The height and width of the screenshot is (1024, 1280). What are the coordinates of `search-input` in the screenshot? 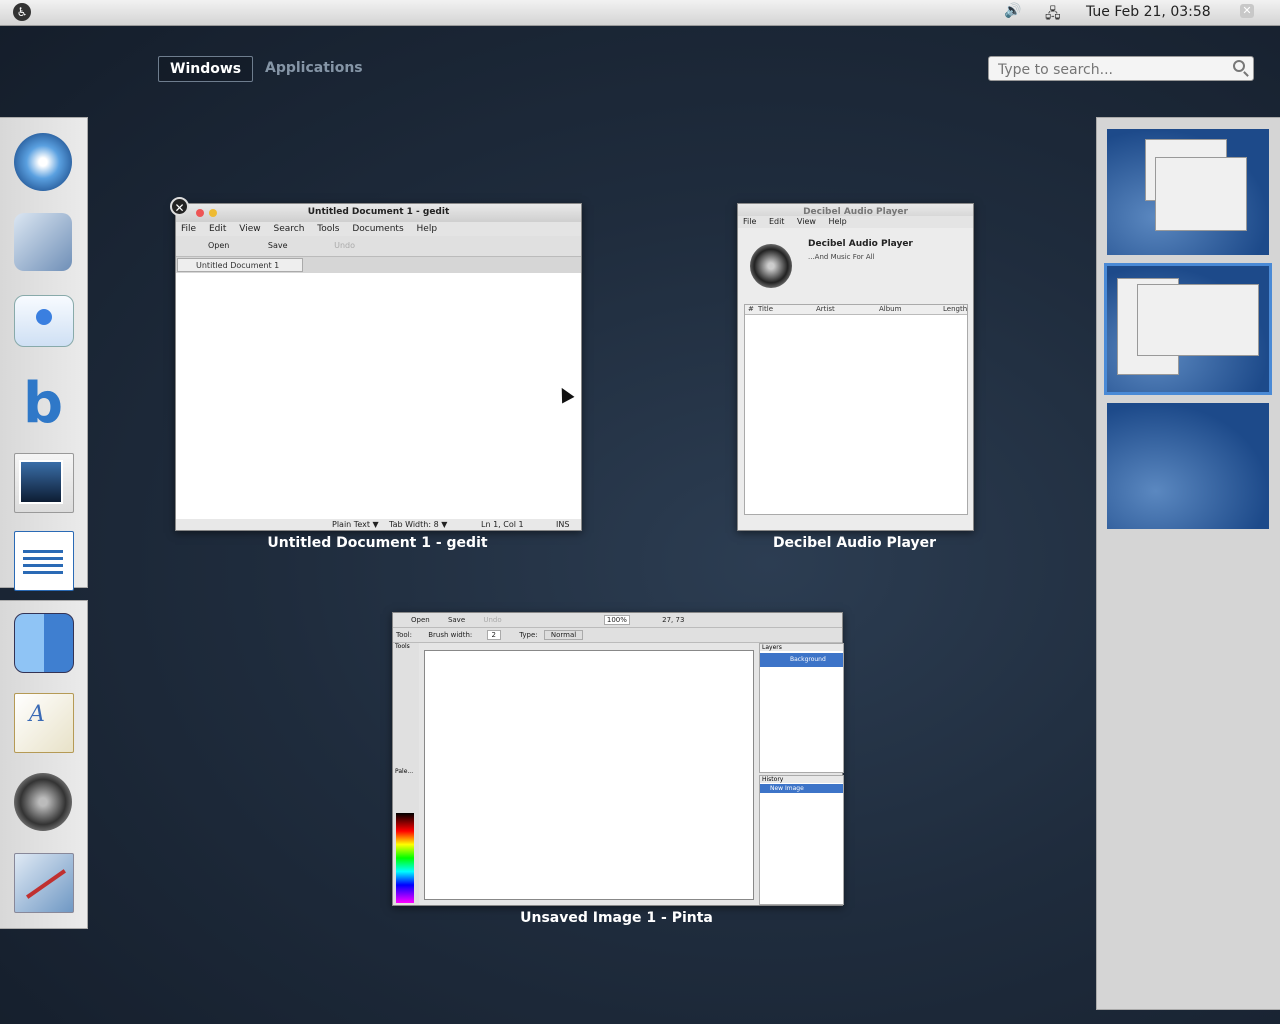 It's located at (1104, 69).